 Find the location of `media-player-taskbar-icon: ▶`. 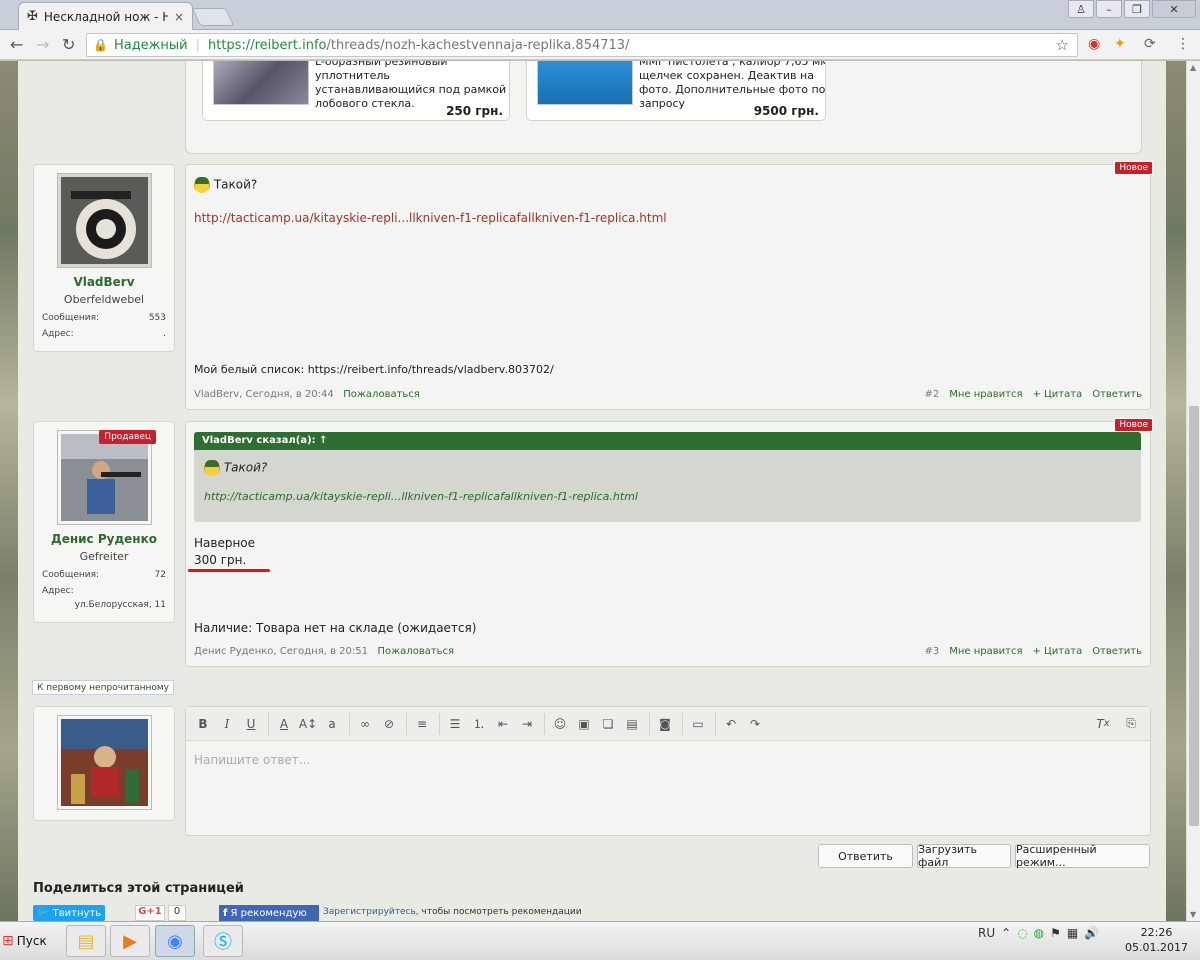

media-player-taskbar-icon: ▶ is located at coordinates (130, 941).